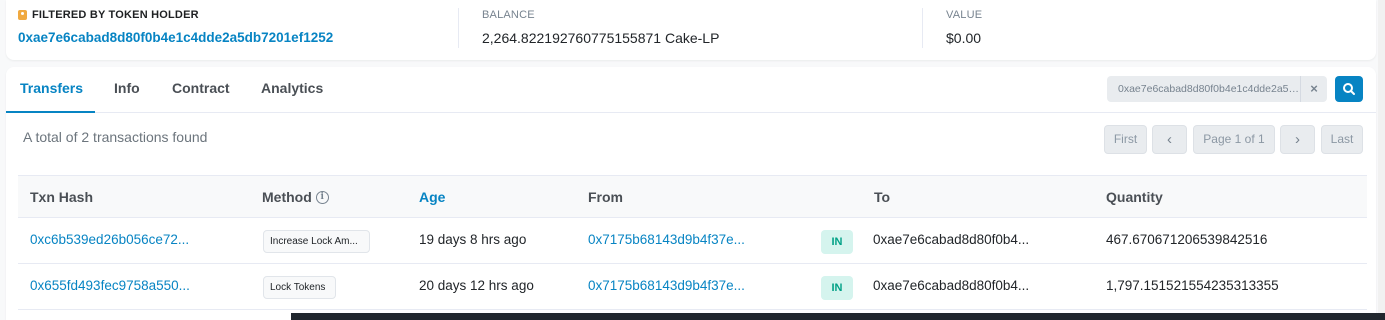 The width and height of the screenshot is (1385, 320). What do you see at coordinates (600, 27) in the screenshot?
I see `balance-column: BALANCE 2,264.822192760775155871 Cake-LP` at bounding box center [600, 27].